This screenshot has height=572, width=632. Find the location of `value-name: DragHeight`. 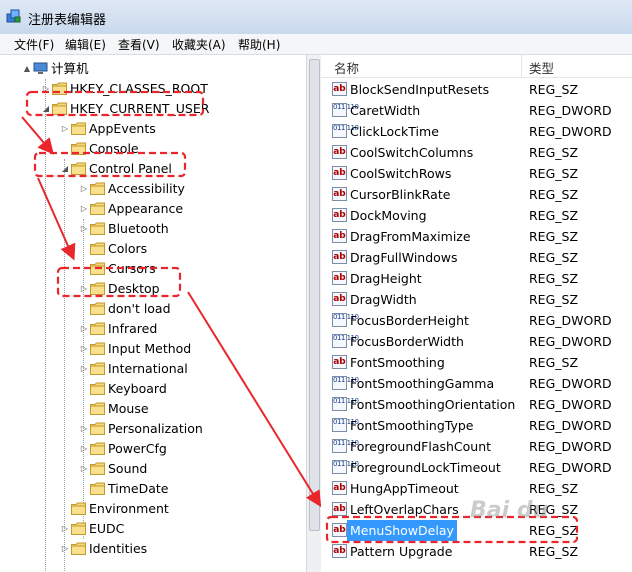

value-name: DragHeight is located at coordinates (386, 278).